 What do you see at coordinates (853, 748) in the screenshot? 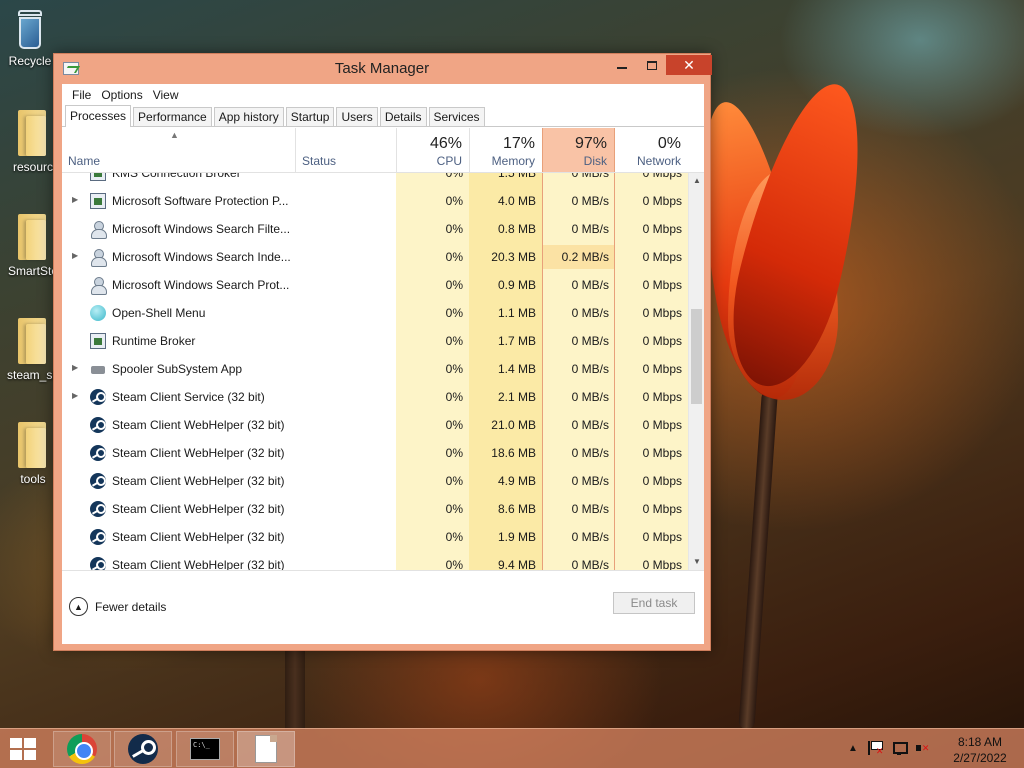
I see `show-hidden-icons-icon: ▲` at bounding box center [853, 748].